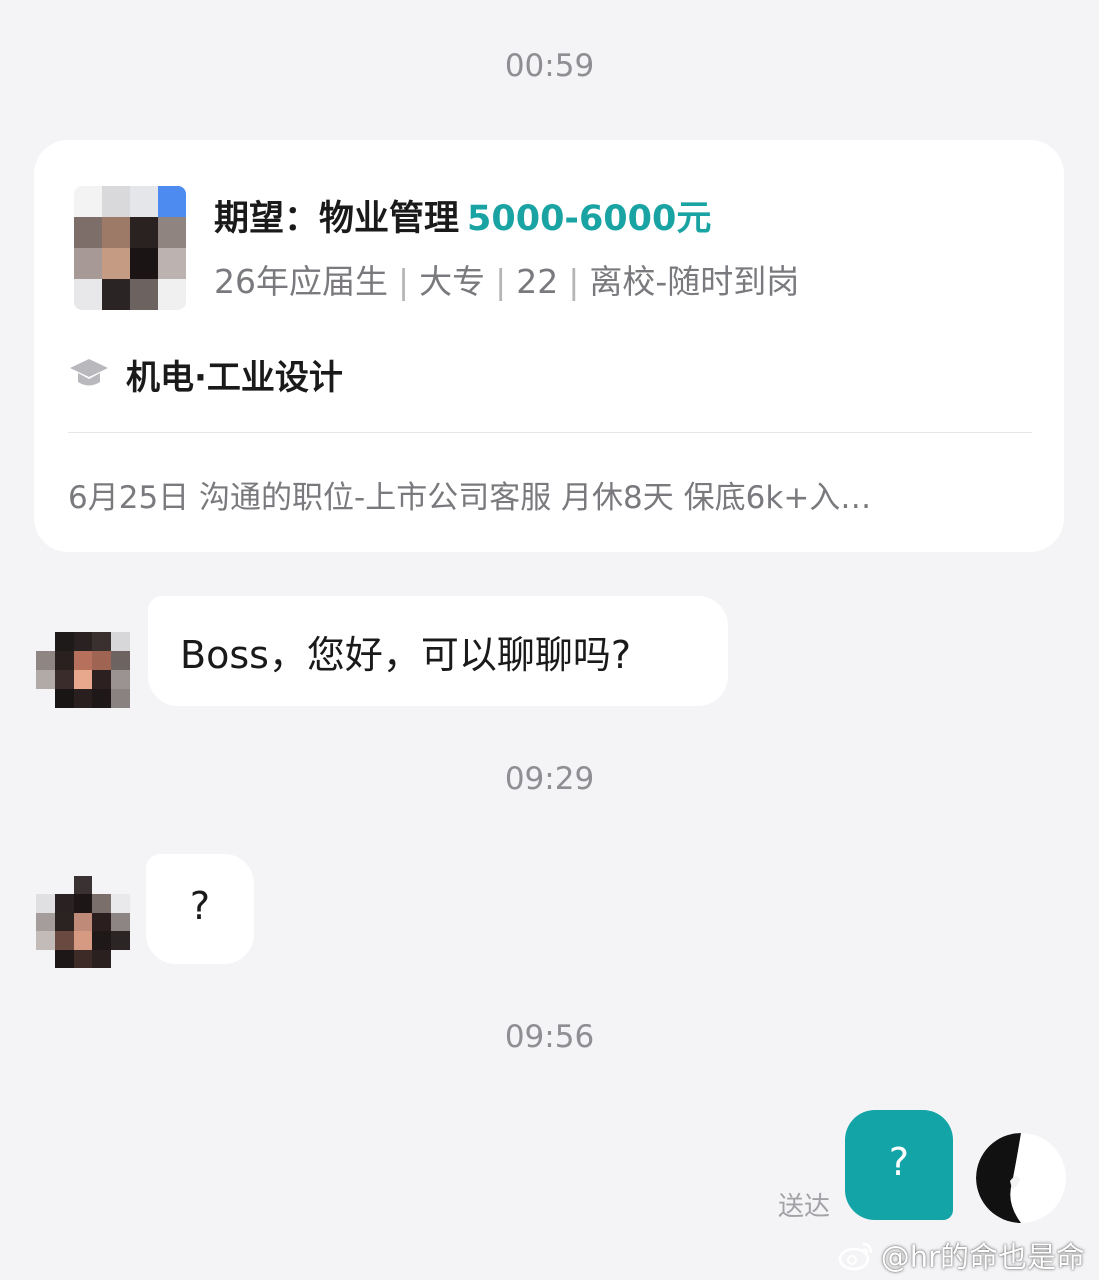  What do you see at coordinates (804, 1207) in the screenshot?
I see `delivery-status: 送达` at bounding box center [804, 1207].